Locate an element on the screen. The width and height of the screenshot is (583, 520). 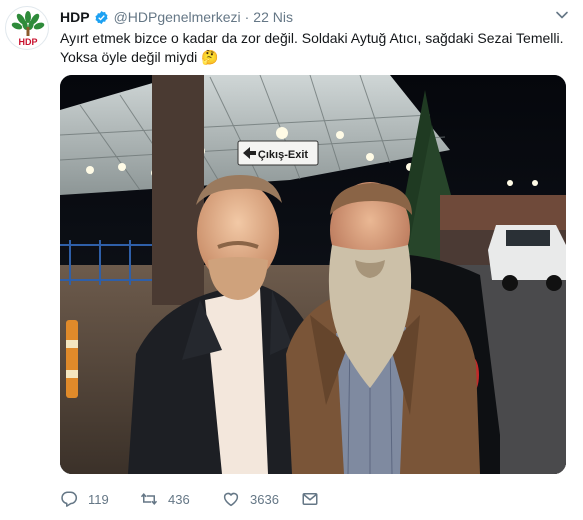
author-handle: @HDPgenelmerkezi is located at coordinates (177, 17).